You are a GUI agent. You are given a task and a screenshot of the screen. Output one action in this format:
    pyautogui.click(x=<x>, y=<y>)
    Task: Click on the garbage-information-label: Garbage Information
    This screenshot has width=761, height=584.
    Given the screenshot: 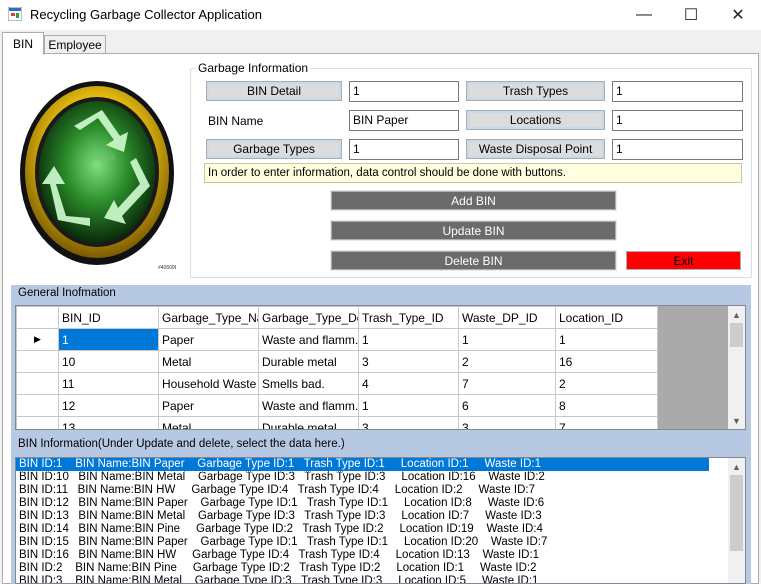 What is the action you would take?
    pyautogui.click(x=253, y=68)
    